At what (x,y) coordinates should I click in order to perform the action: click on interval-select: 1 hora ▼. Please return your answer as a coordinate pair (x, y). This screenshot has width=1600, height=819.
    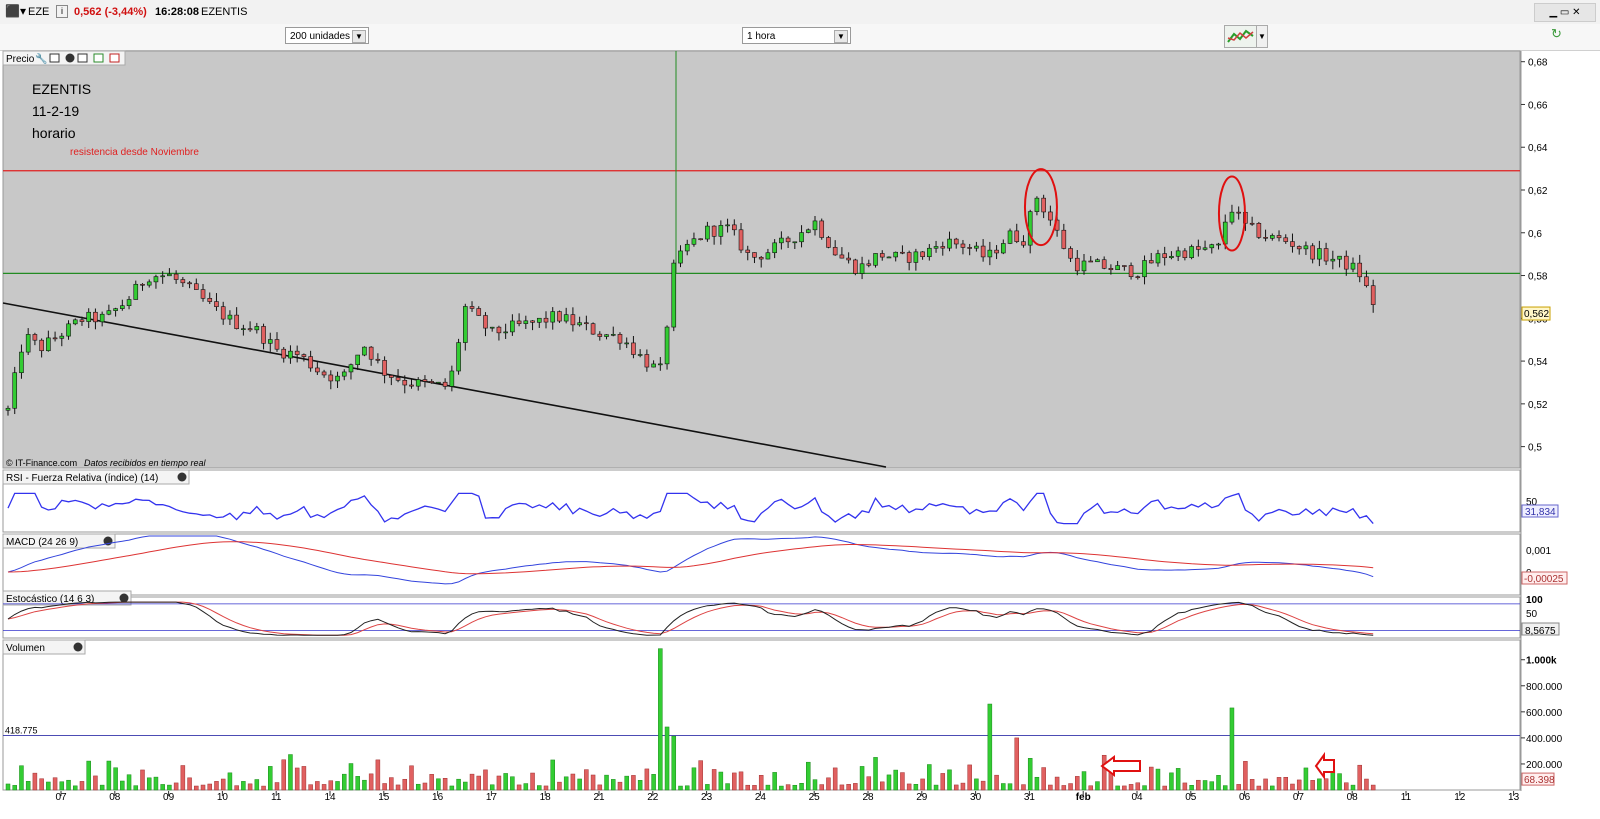
    Looking at the image, I should click on (796, 35).